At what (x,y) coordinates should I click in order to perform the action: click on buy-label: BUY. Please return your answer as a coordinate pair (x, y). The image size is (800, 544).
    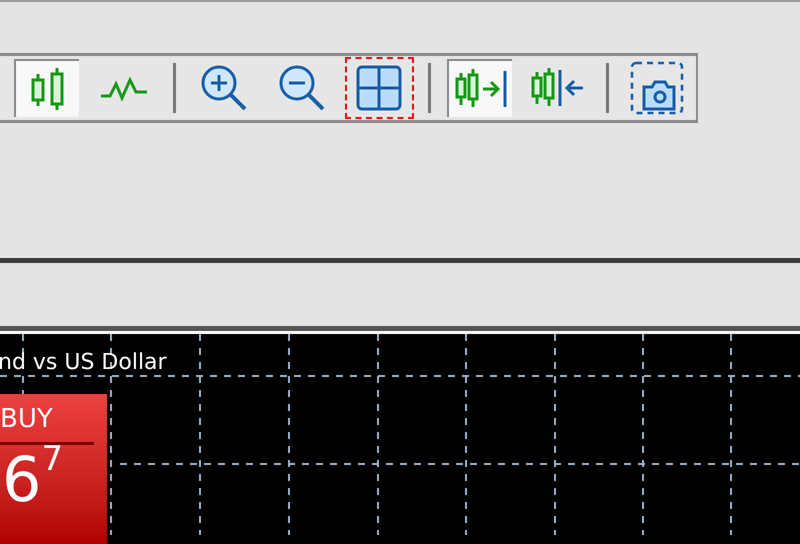
    Looking at the image, I should click on (26, 419).